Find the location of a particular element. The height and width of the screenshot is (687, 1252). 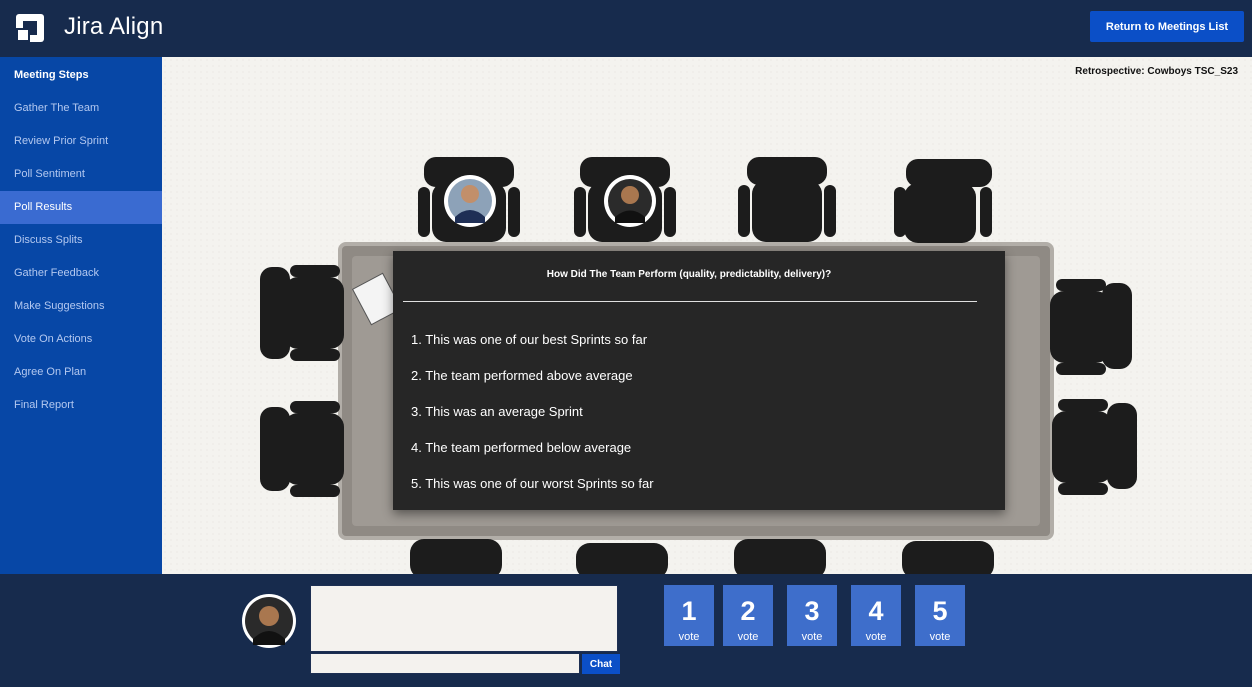

step-gather-the-team: Gather The Team is located at coordinates (81, 108).